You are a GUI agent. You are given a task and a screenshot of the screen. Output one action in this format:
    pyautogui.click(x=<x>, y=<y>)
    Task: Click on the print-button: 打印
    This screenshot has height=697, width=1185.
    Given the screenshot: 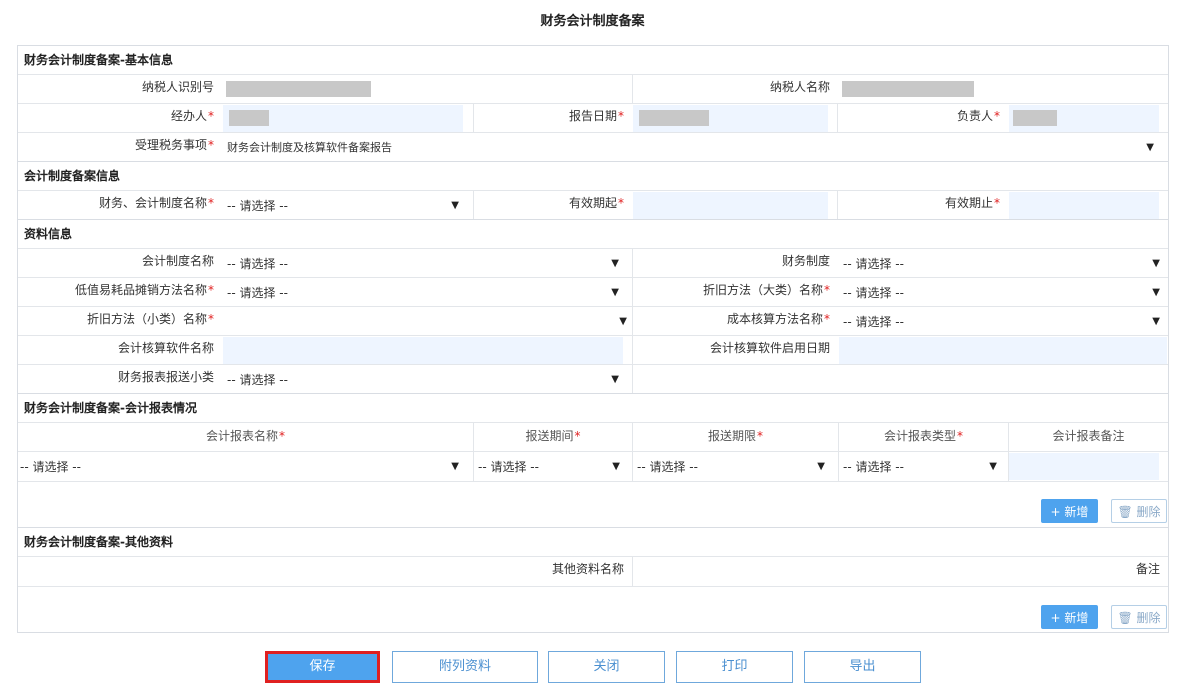 What is the action you would take?
    pyautogui.click(x=734, y=667)
    